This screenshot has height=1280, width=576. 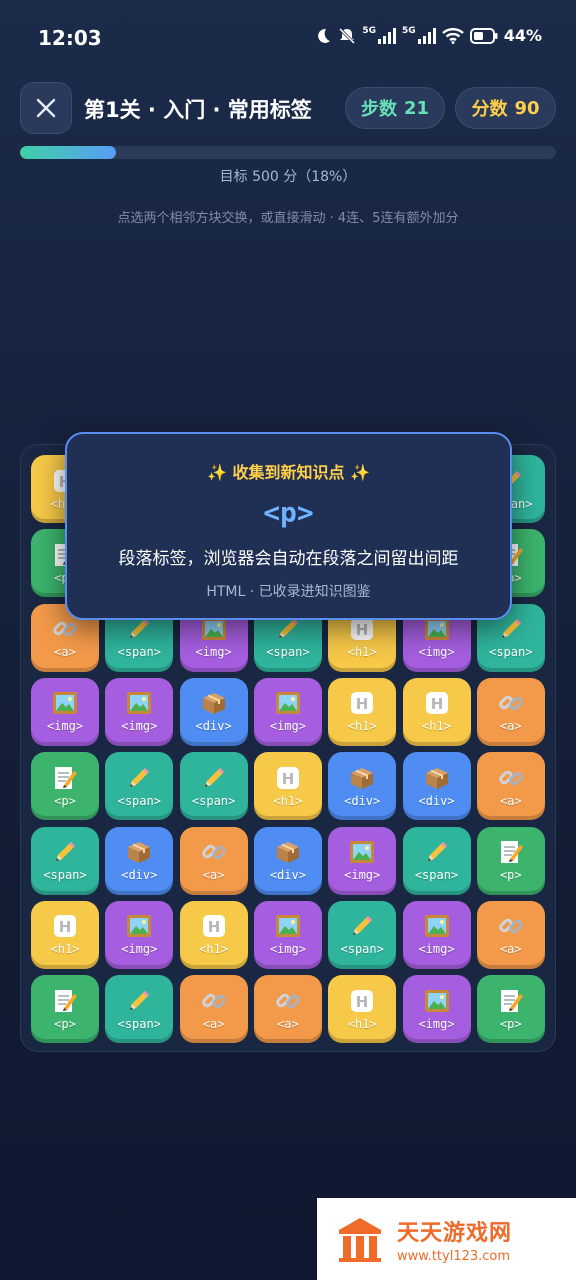 I want to click on signal-icon, so click(x=387, y=35).